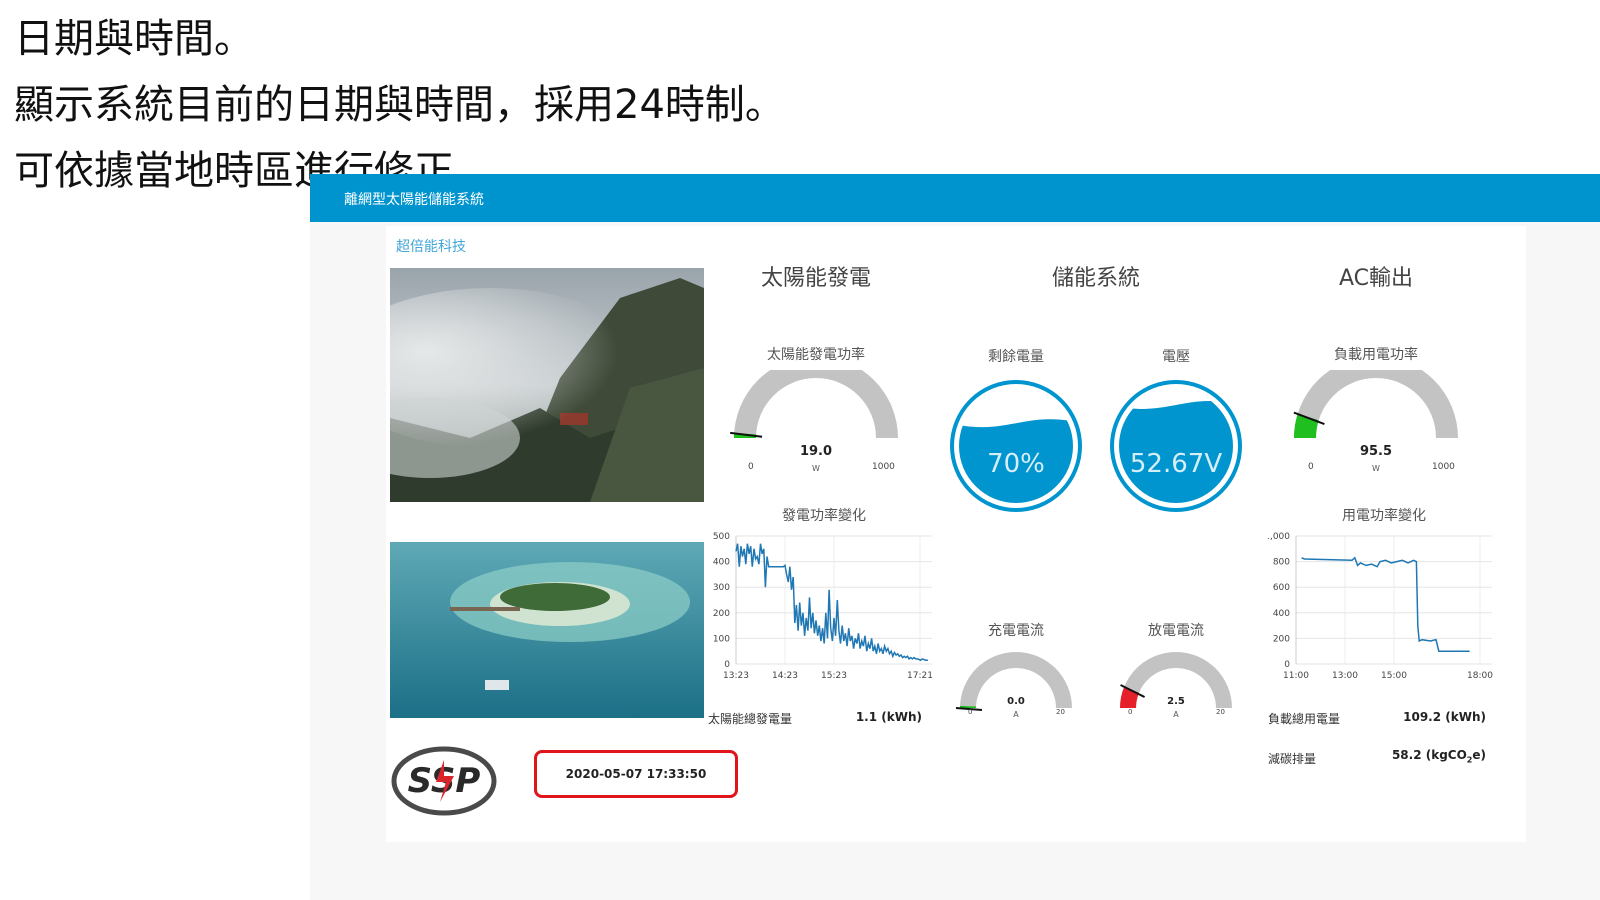  What do you see at coordinates (1060, 712) in the screenshot?
I see `charge-current-max: 20` at bounding box center [1060, 712].